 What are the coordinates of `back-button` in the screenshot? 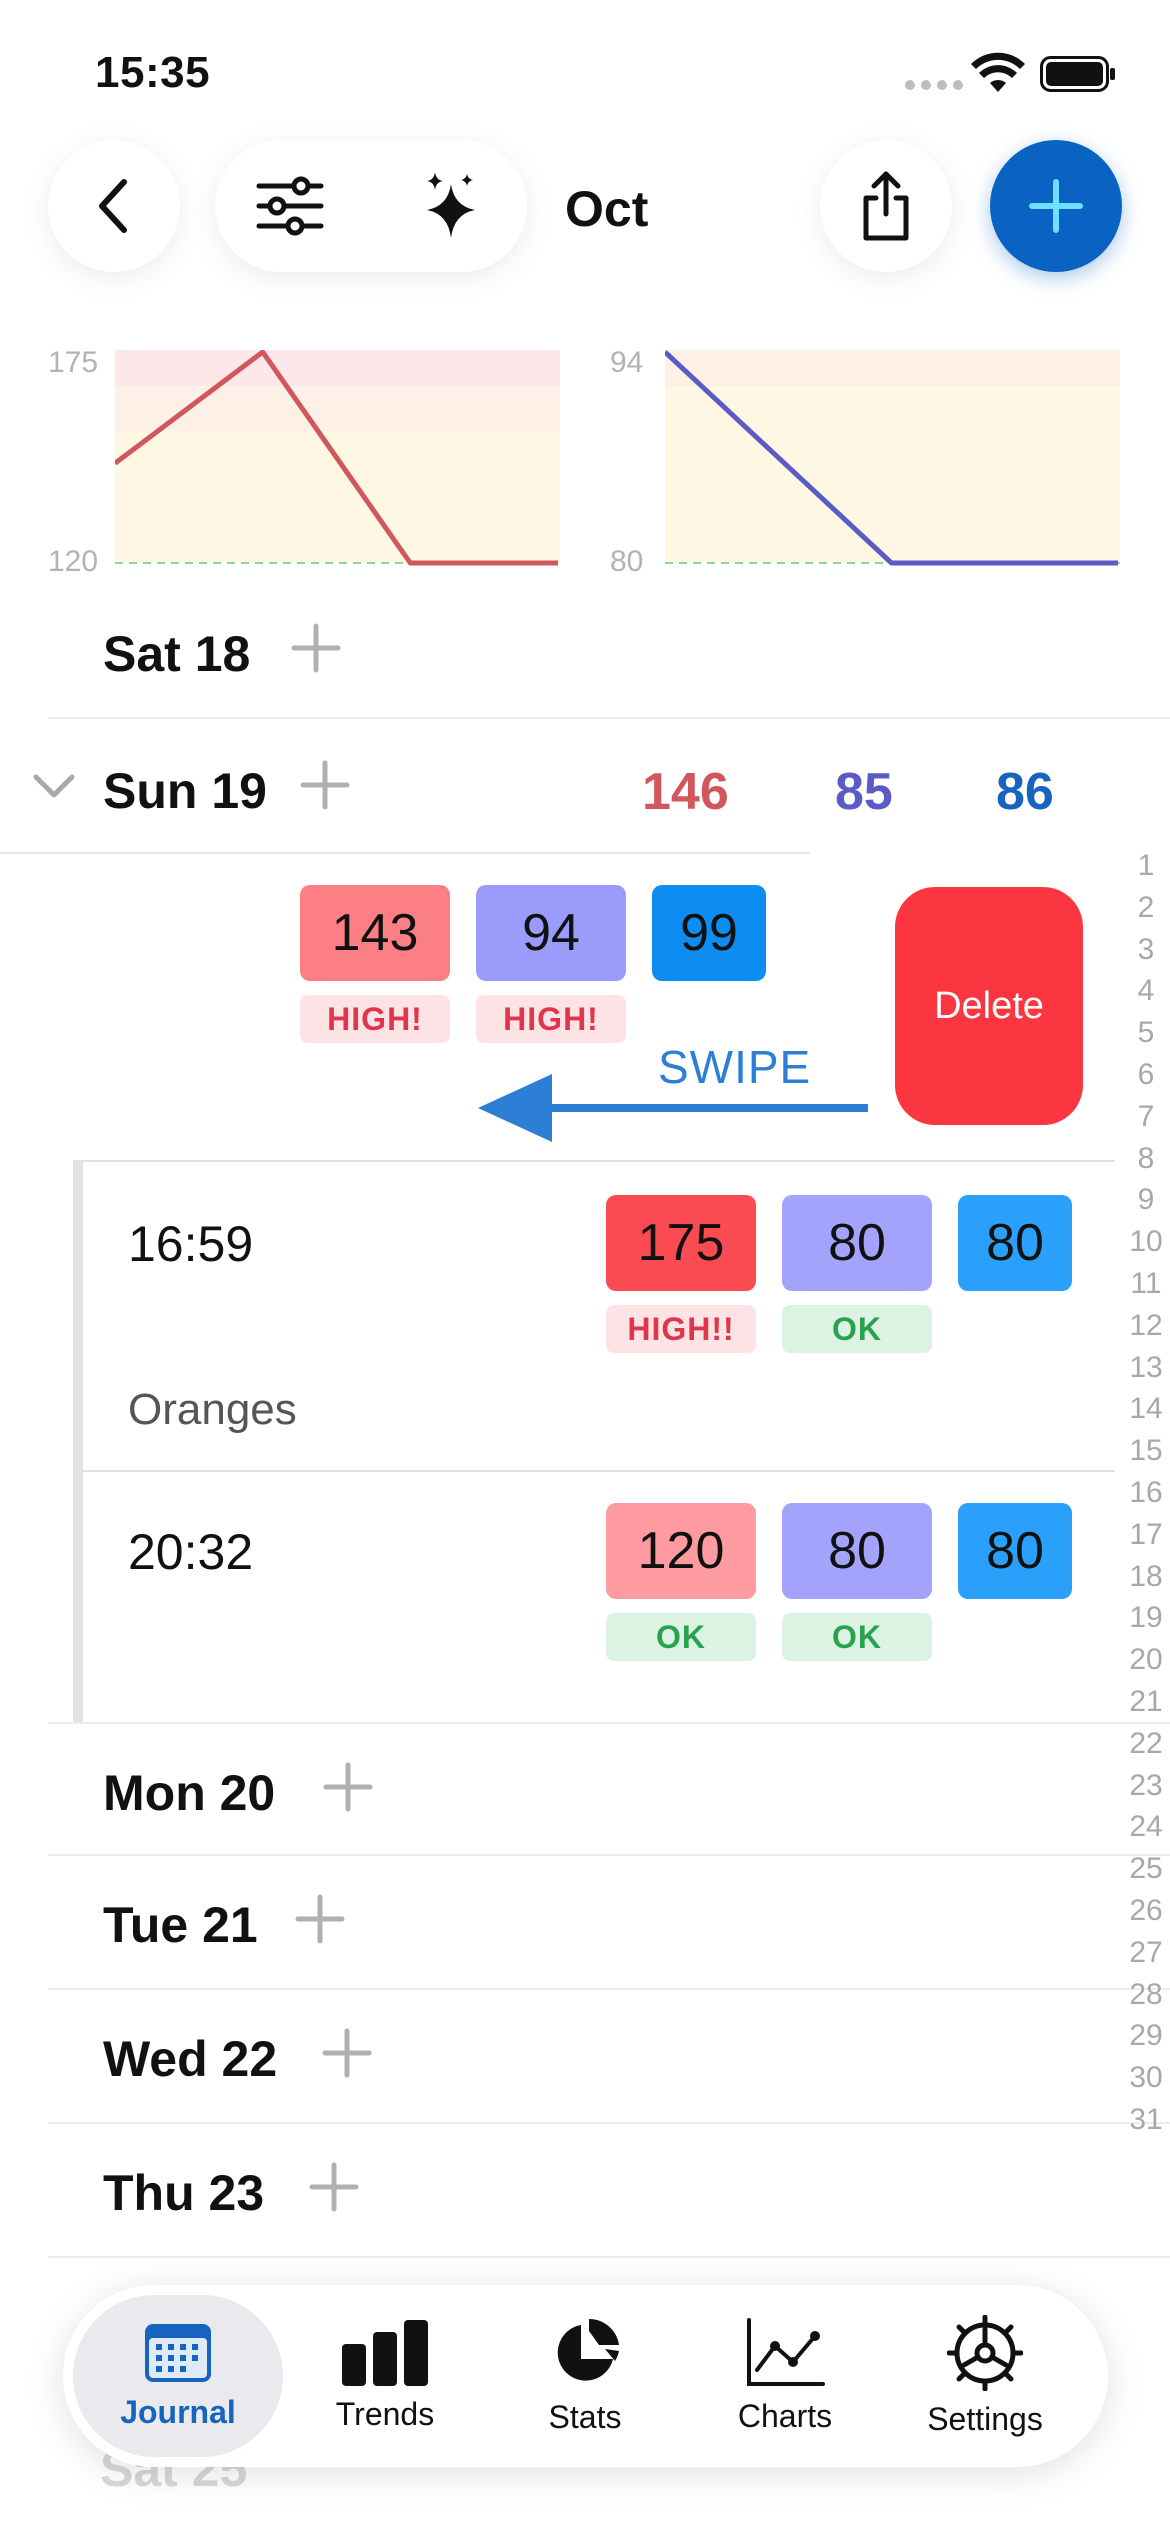 It's located at (114, 206).